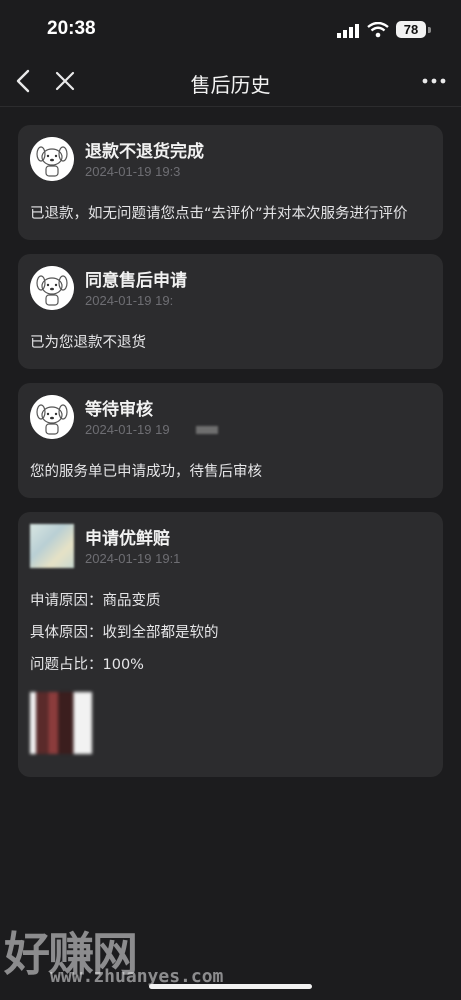 The height and width of the screenshot is (1000, 461). I want to click on nav-bar: 售后历史, so click(230, 82).